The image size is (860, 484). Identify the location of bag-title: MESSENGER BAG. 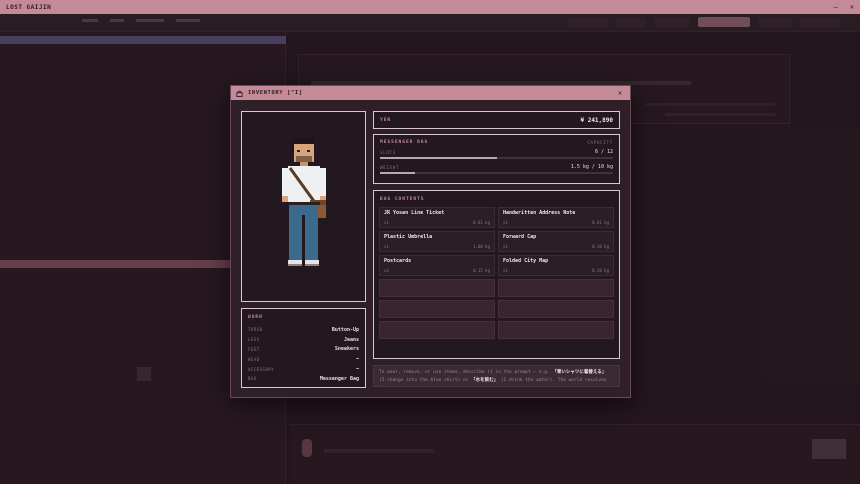
(404, 142).